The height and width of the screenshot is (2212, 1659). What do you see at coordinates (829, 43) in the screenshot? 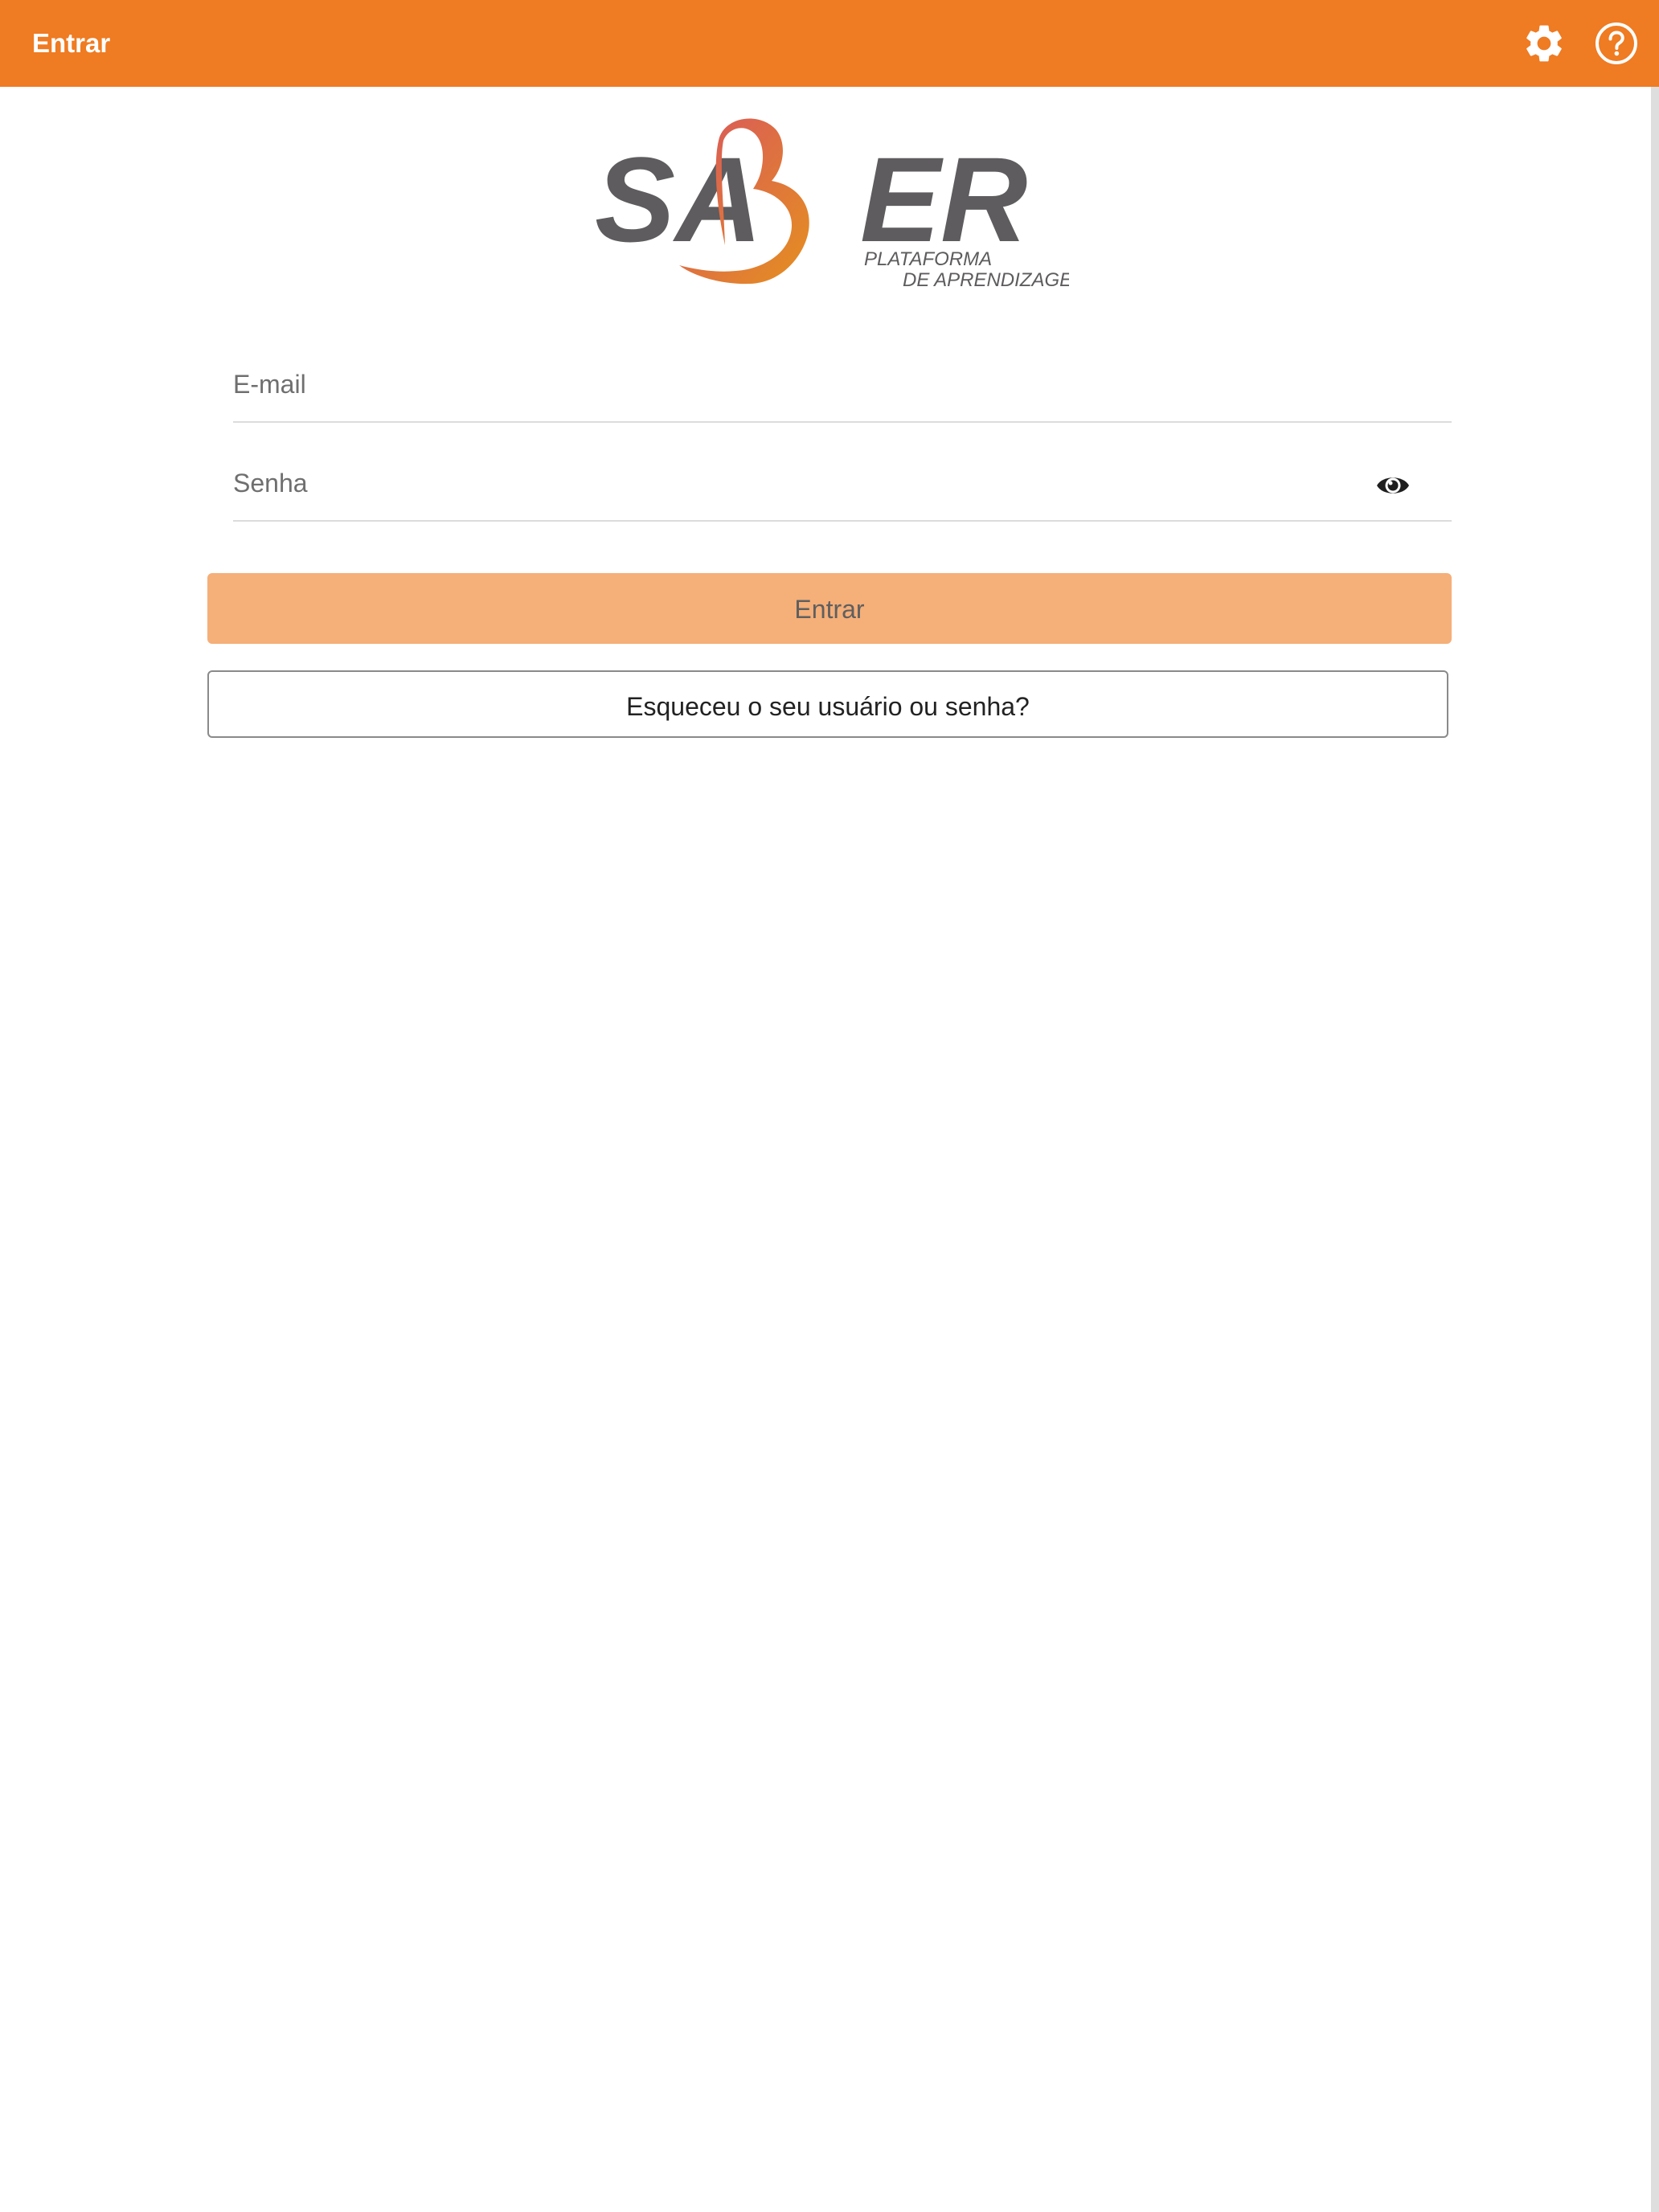
I see `top-app-bar: Entrar` at bounding box center [829, 43].